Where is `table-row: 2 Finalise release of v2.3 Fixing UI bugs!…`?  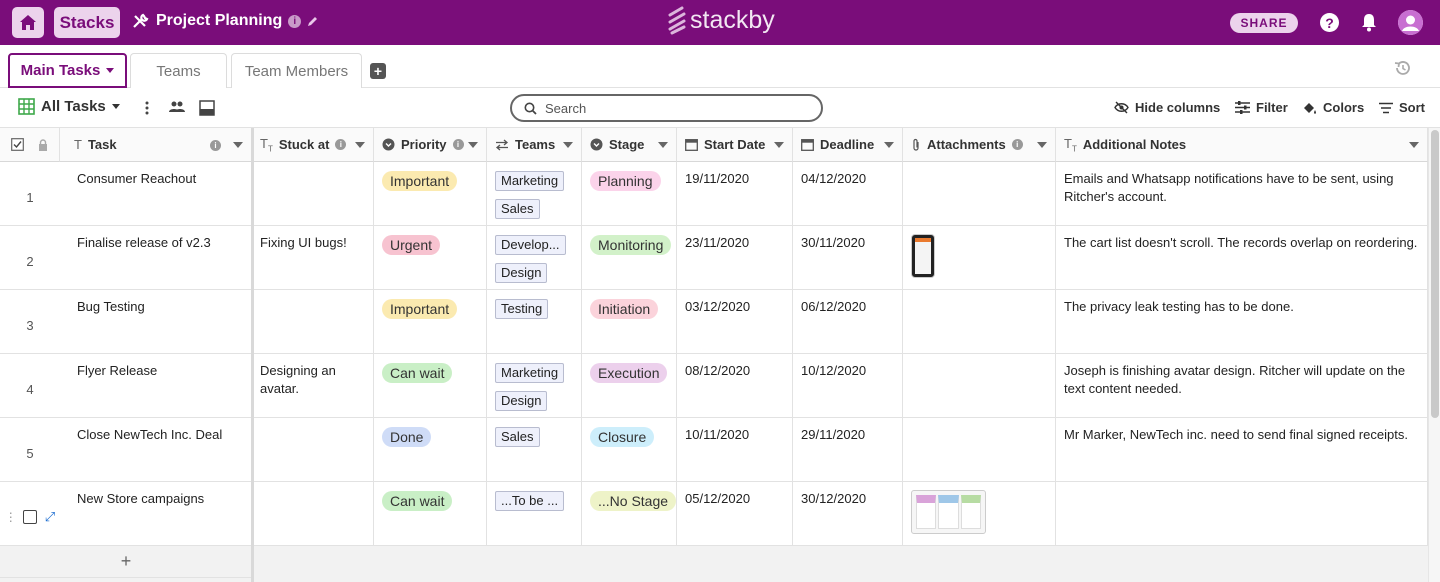
table-row: 2 Finalise release of v2.3 Fixing UI bugs!… is located at coordinates (714, 258).